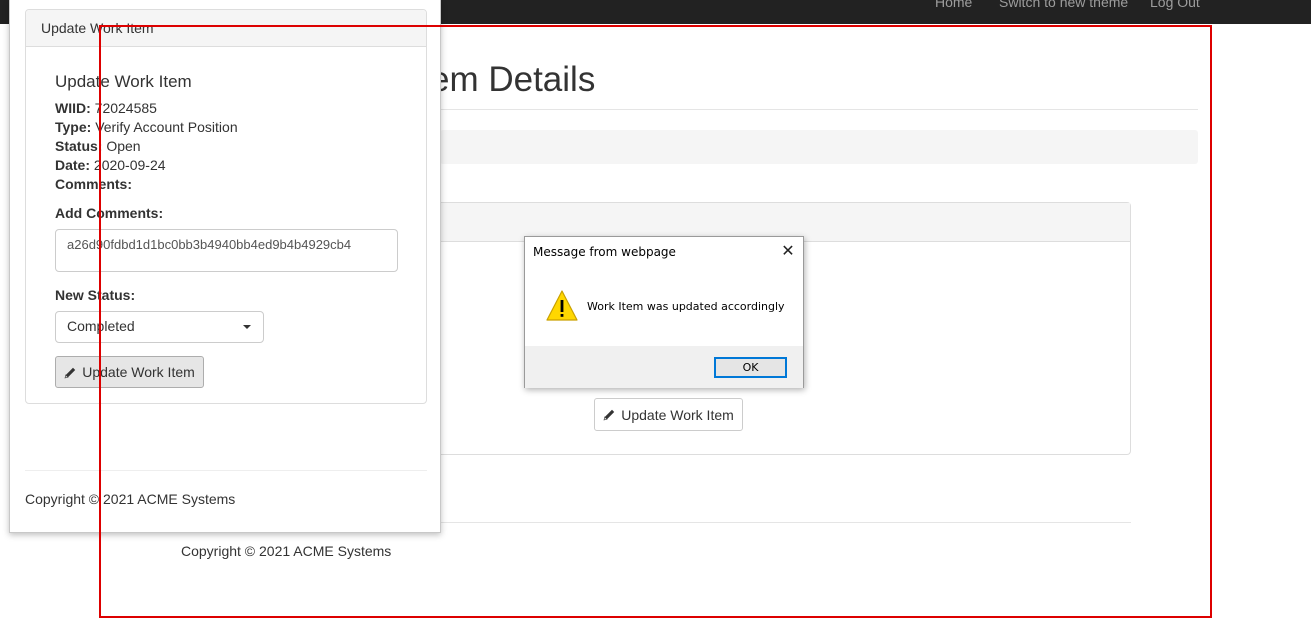  Describe the element at coordinates (686, 306) in the screenshot. I see `dialog-message: Work Item was updated accordingly` at that location.